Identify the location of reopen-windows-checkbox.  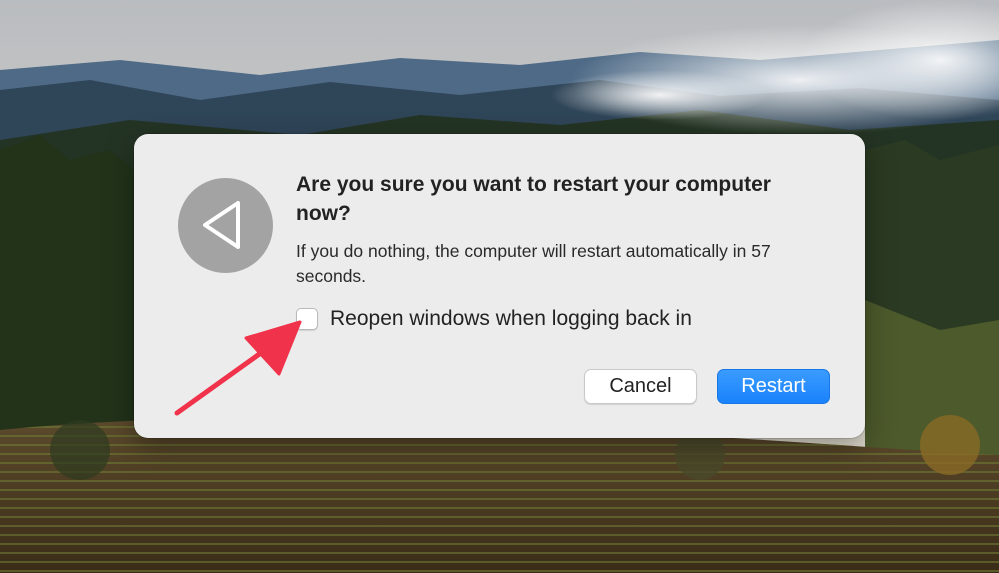
(307, 319).